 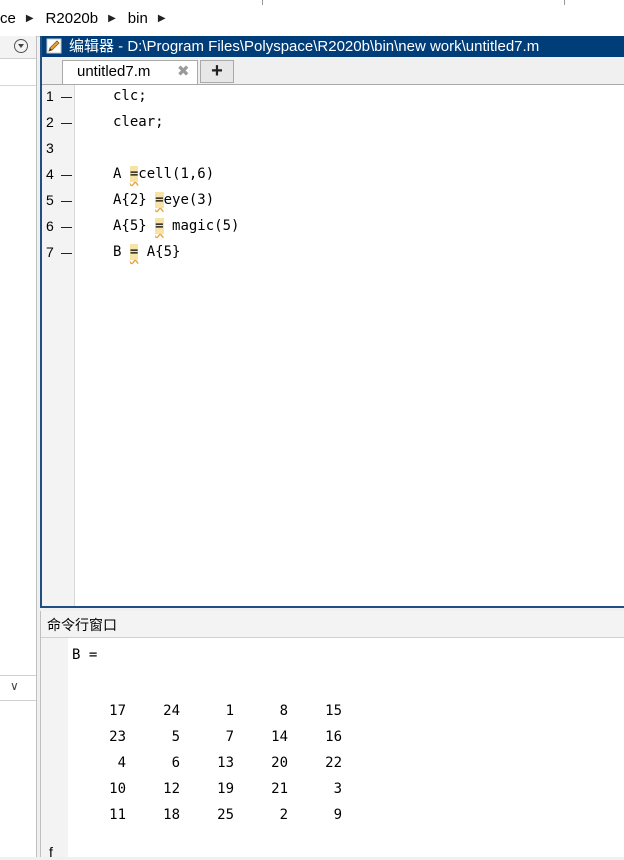 What do you see at coordinates (130, 96) in the screenshot?
I see `code-text: clc;` at bounding box center [130, 96].